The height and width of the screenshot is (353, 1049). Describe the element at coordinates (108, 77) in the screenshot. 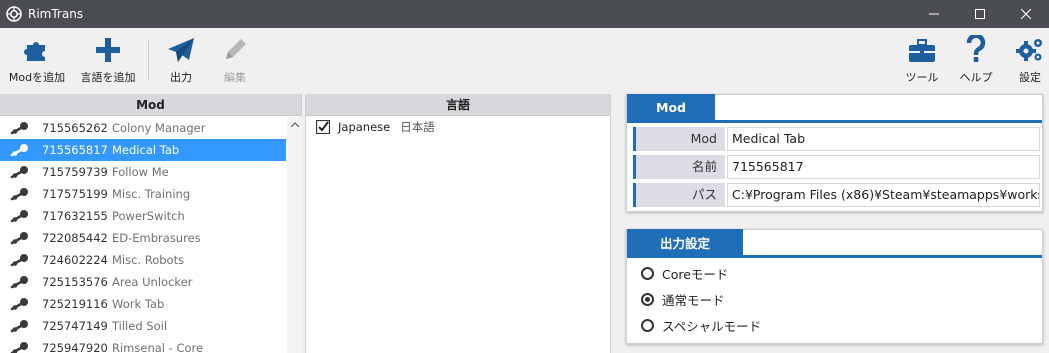

I see `add-language-label: 言語を追加` at that location.